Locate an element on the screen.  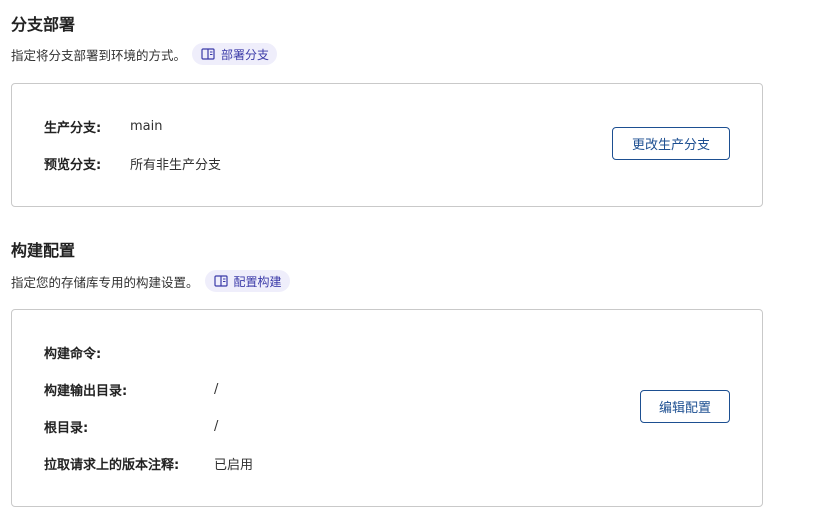
production-branch-row: 生产分支: main is located at coordinates (103, 126).